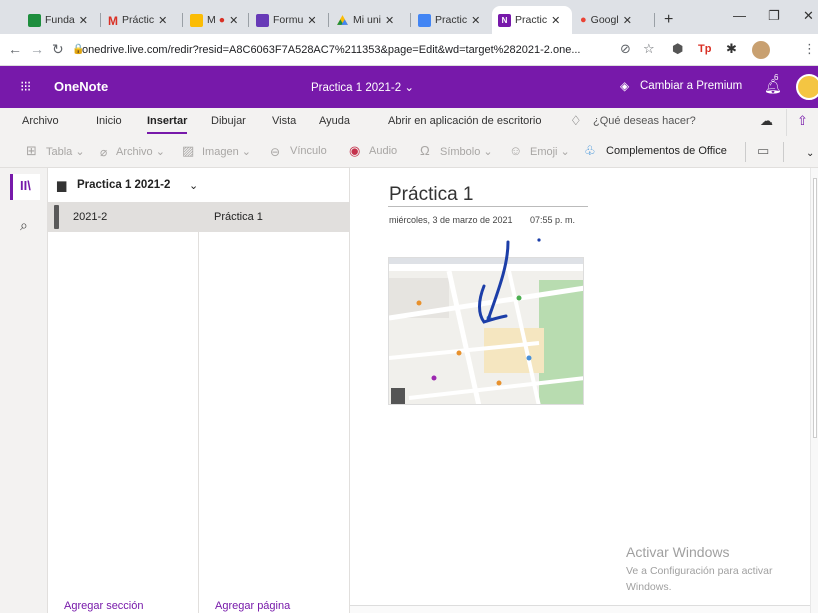 This screenshot has width=818, height=613. Describe the element at coordinates (362, 87) in the screenshot. I see `notebook-title: Practica 1 2021-2 ⌄` at that location.